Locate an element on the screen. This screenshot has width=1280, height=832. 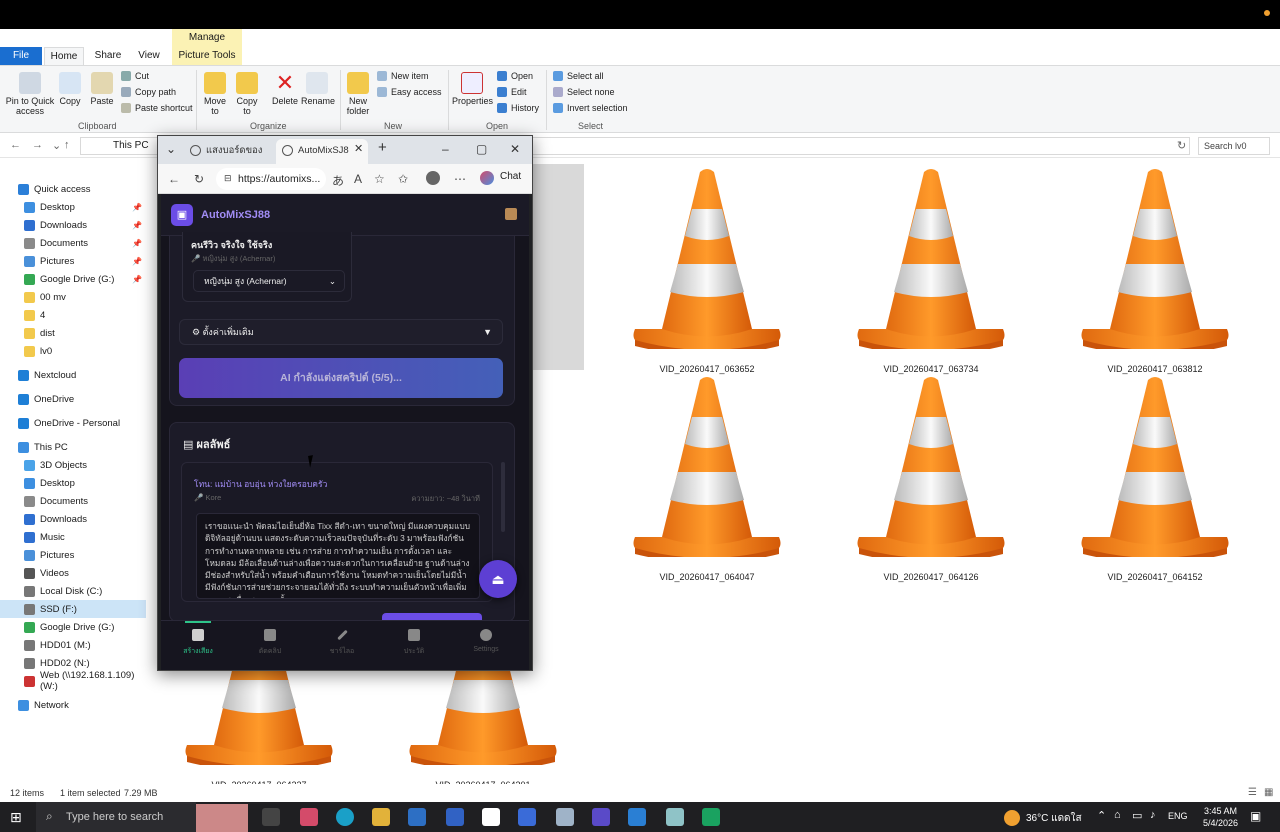
close-icon: ✕ is located at coordinates (515, 149).